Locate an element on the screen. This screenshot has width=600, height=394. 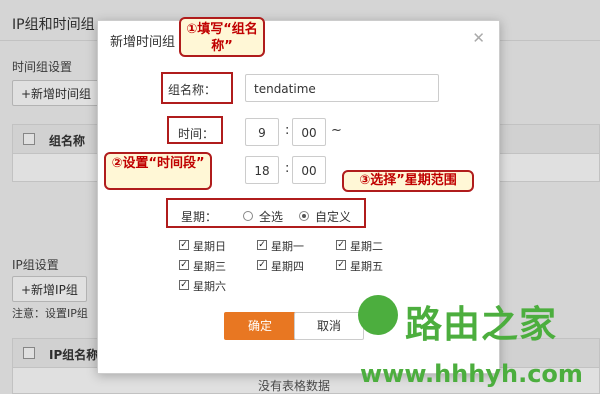
day-label-thursday: 星期四 is located at coordinates (287, 266).